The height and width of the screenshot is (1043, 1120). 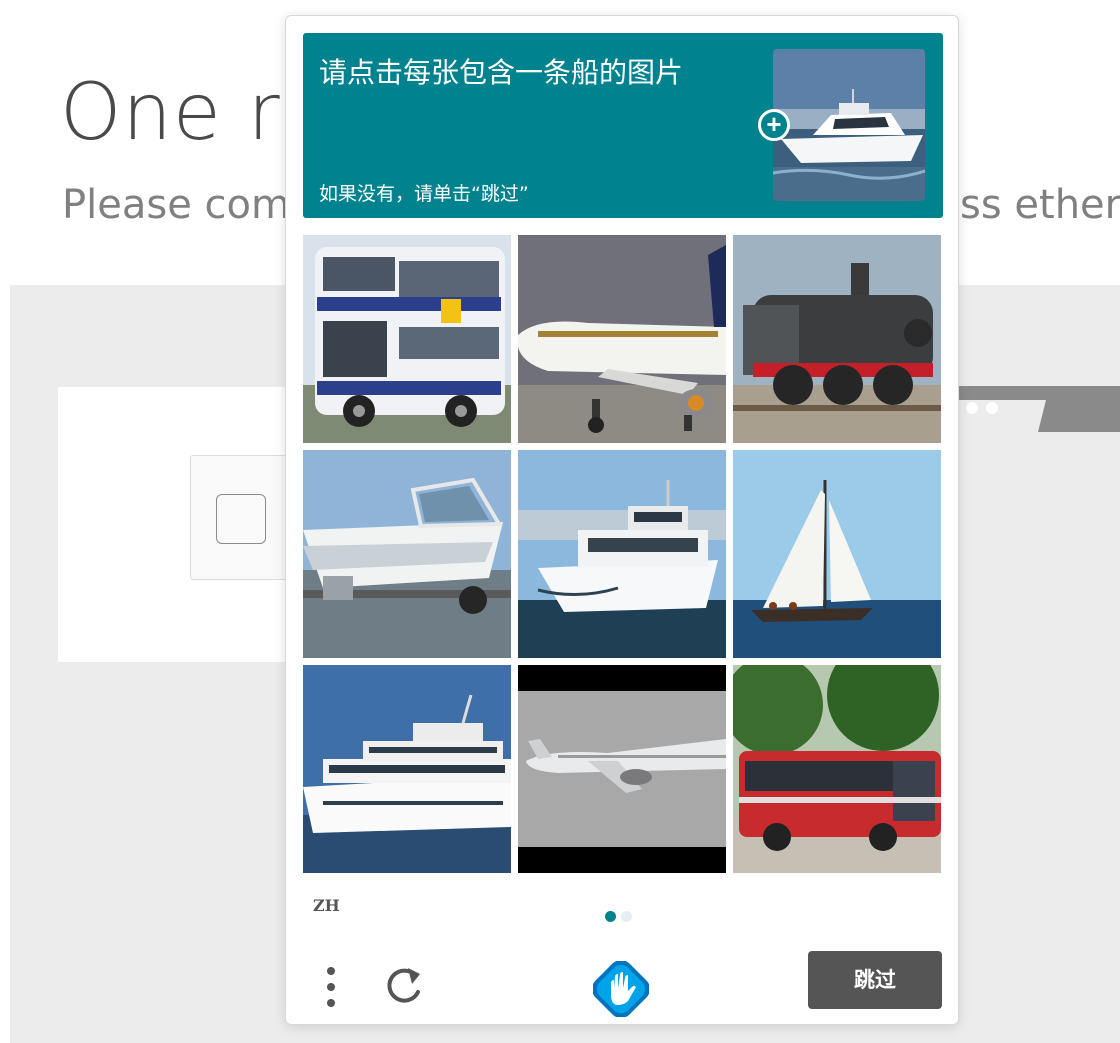 I want to click on challenge-prompt-text: 请点击每张包含一条船的图片, so click(x=501, y=72).